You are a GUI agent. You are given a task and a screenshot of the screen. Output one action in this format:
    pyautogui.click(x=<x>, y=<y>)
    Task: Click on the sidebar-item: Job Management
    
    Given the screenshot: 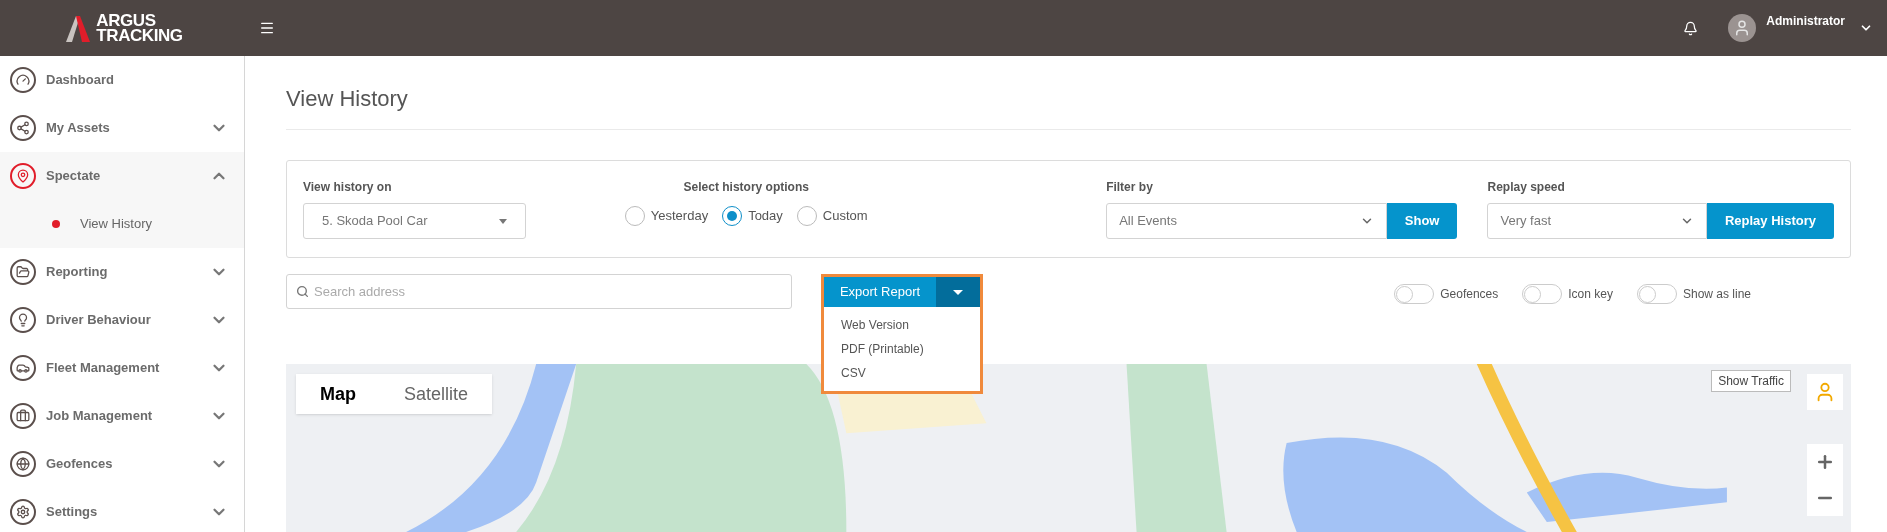 What is the action you would take?
    pyautogui.click(x=122, y=416)
    